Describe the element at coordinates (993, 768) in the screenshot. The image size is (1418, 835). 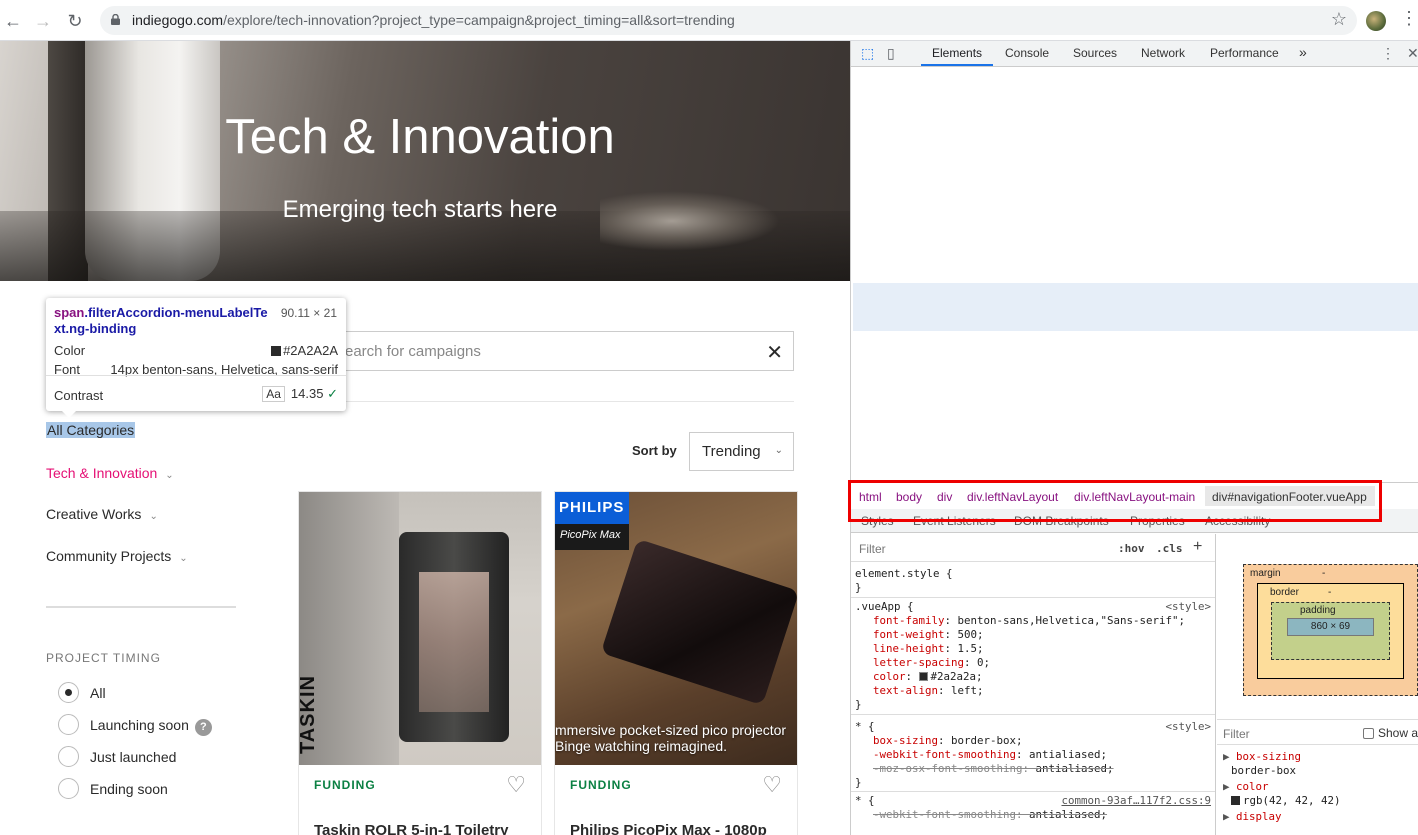
I see `css-property: -moz-osx-font-smoothing: antialiased;` at that location.